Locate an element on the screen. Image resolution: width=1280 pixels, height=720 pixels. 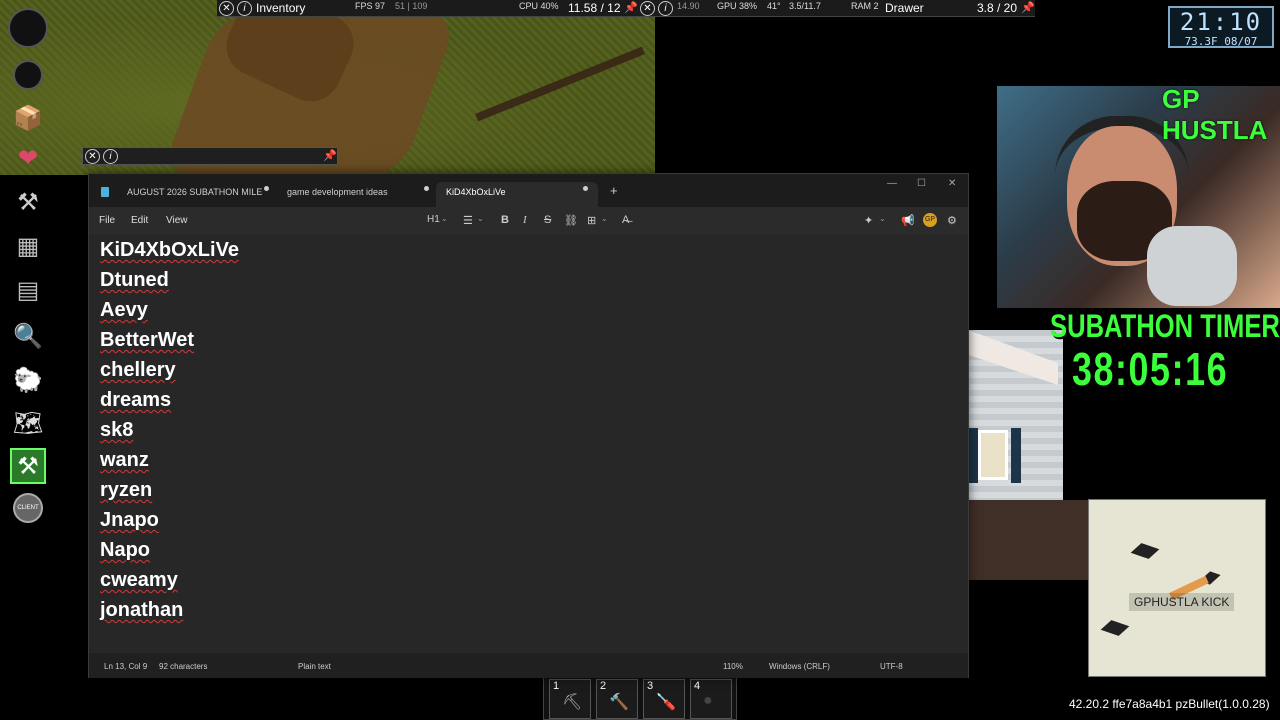
line-ending: Windows (CRLF) is located at coordinates (799, 666).